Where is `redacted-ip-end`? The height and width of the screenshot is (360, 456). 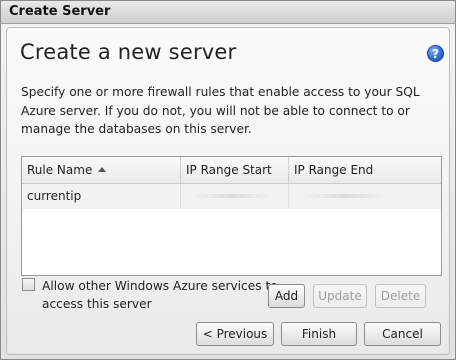
redacted-ip-end is located at coordinates (345, 196).